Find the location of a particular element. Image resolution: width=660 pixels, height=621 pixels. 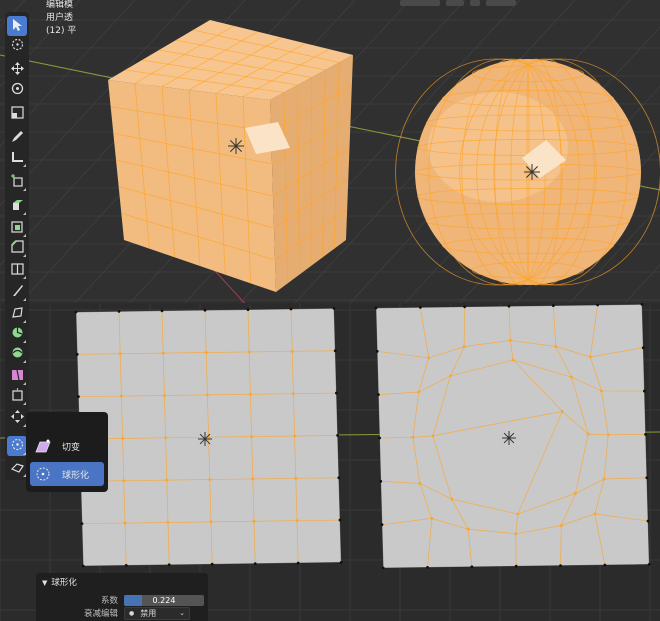

measure-tool is located at coordinates (17, 158).